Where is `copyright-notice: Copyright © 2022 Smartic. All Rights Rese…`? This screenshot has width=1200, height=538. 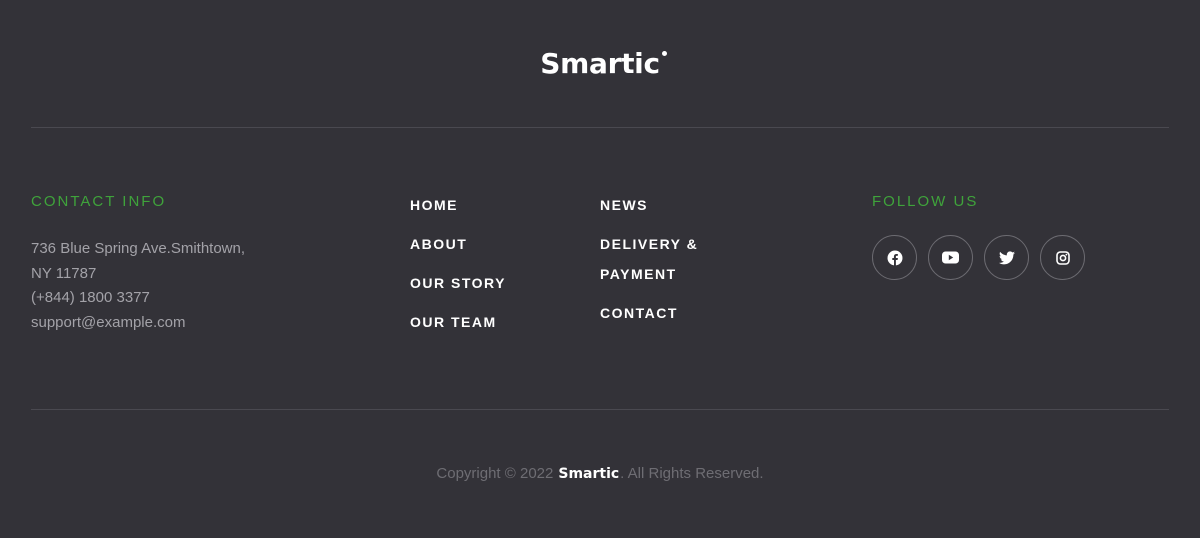
copyright-notice: Copyright © 2022 Smartic. All Rights Rese… is located at coordinates (600, 473).